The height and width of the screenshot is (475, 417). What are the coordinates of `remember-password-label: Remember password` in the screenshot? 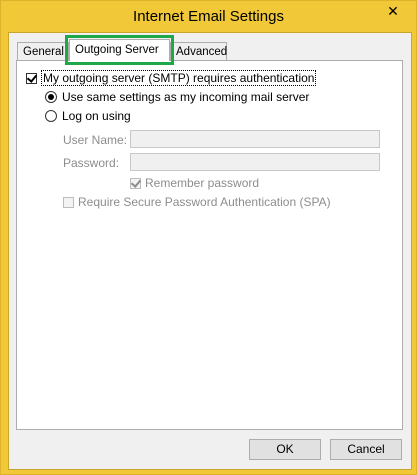 It's located at (202, 183).